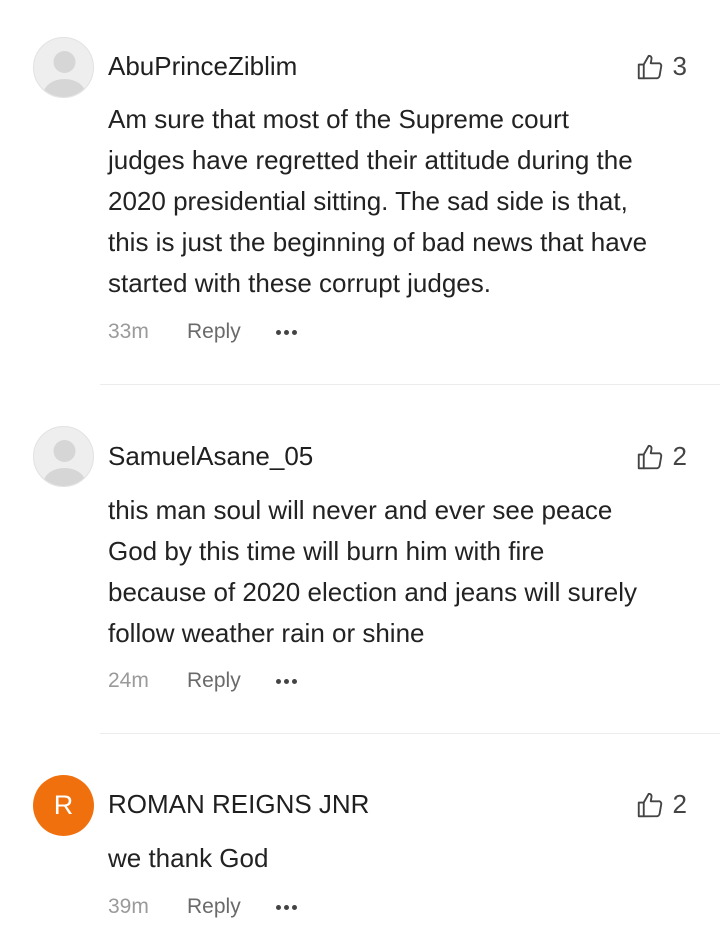  Describe the element at coordinates (238, 804) in the screenshot. I see `comment-username: ROMAN REIGNS JNR` at that location.